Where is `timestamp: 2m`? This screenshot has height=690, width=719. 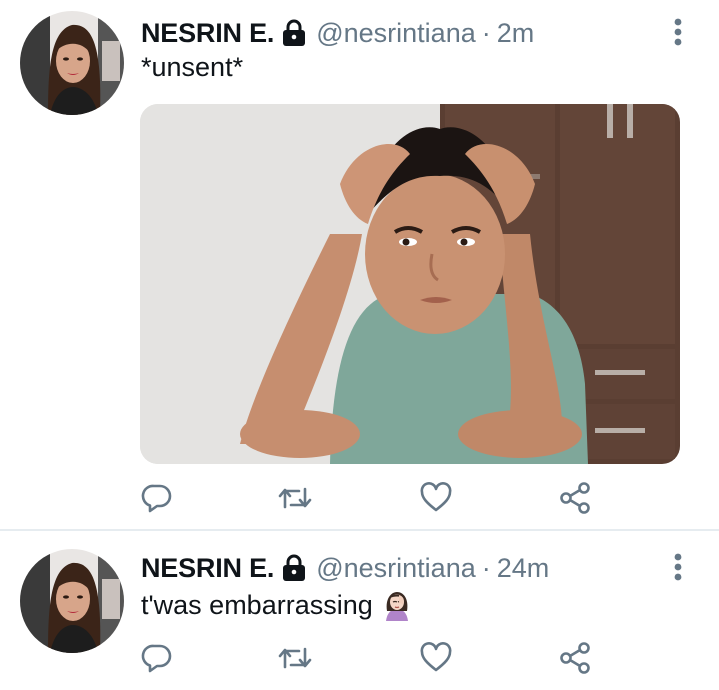 timestamp: 2m is located at coordinates (516, 33).